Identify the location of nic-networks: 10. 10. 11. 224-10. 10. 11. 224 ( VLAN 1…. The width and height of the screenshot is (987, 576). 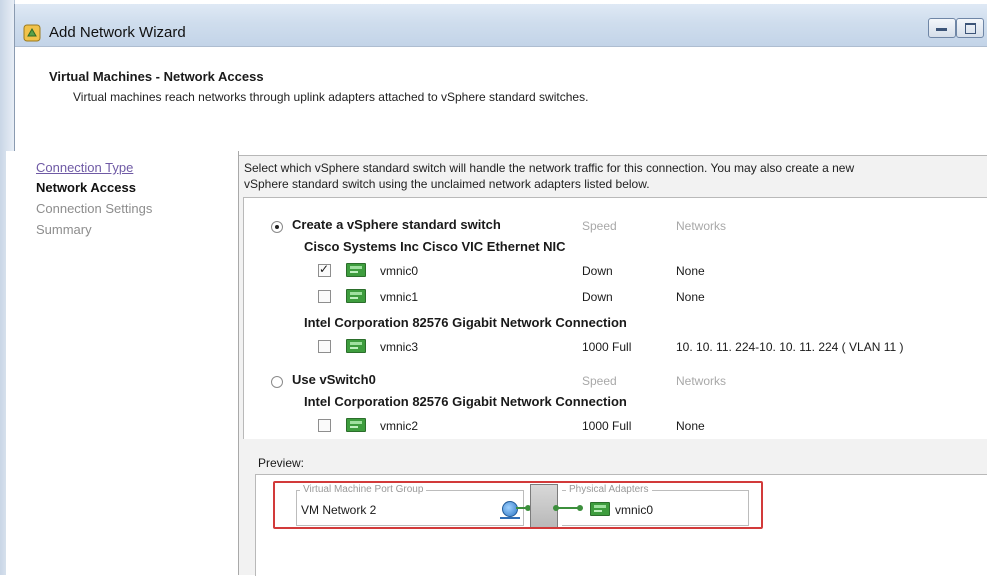
(790, 347).